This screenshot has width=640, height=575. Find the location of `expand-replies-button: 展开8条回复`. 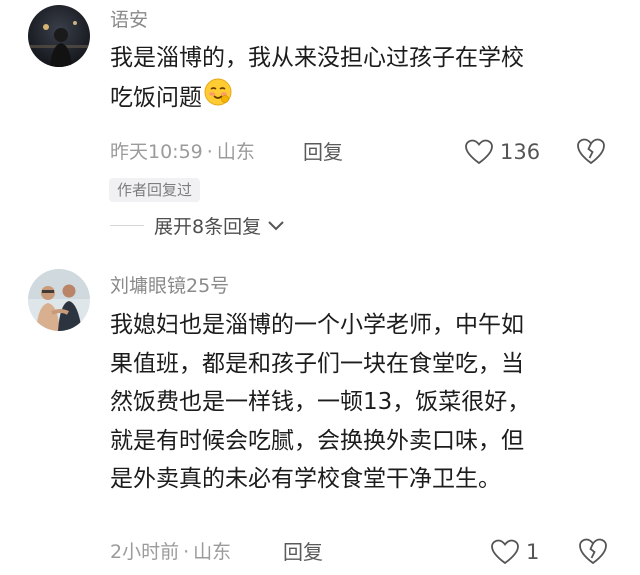

expand-replies-button: 展开8条回复 is located at coordinates (197, 225).